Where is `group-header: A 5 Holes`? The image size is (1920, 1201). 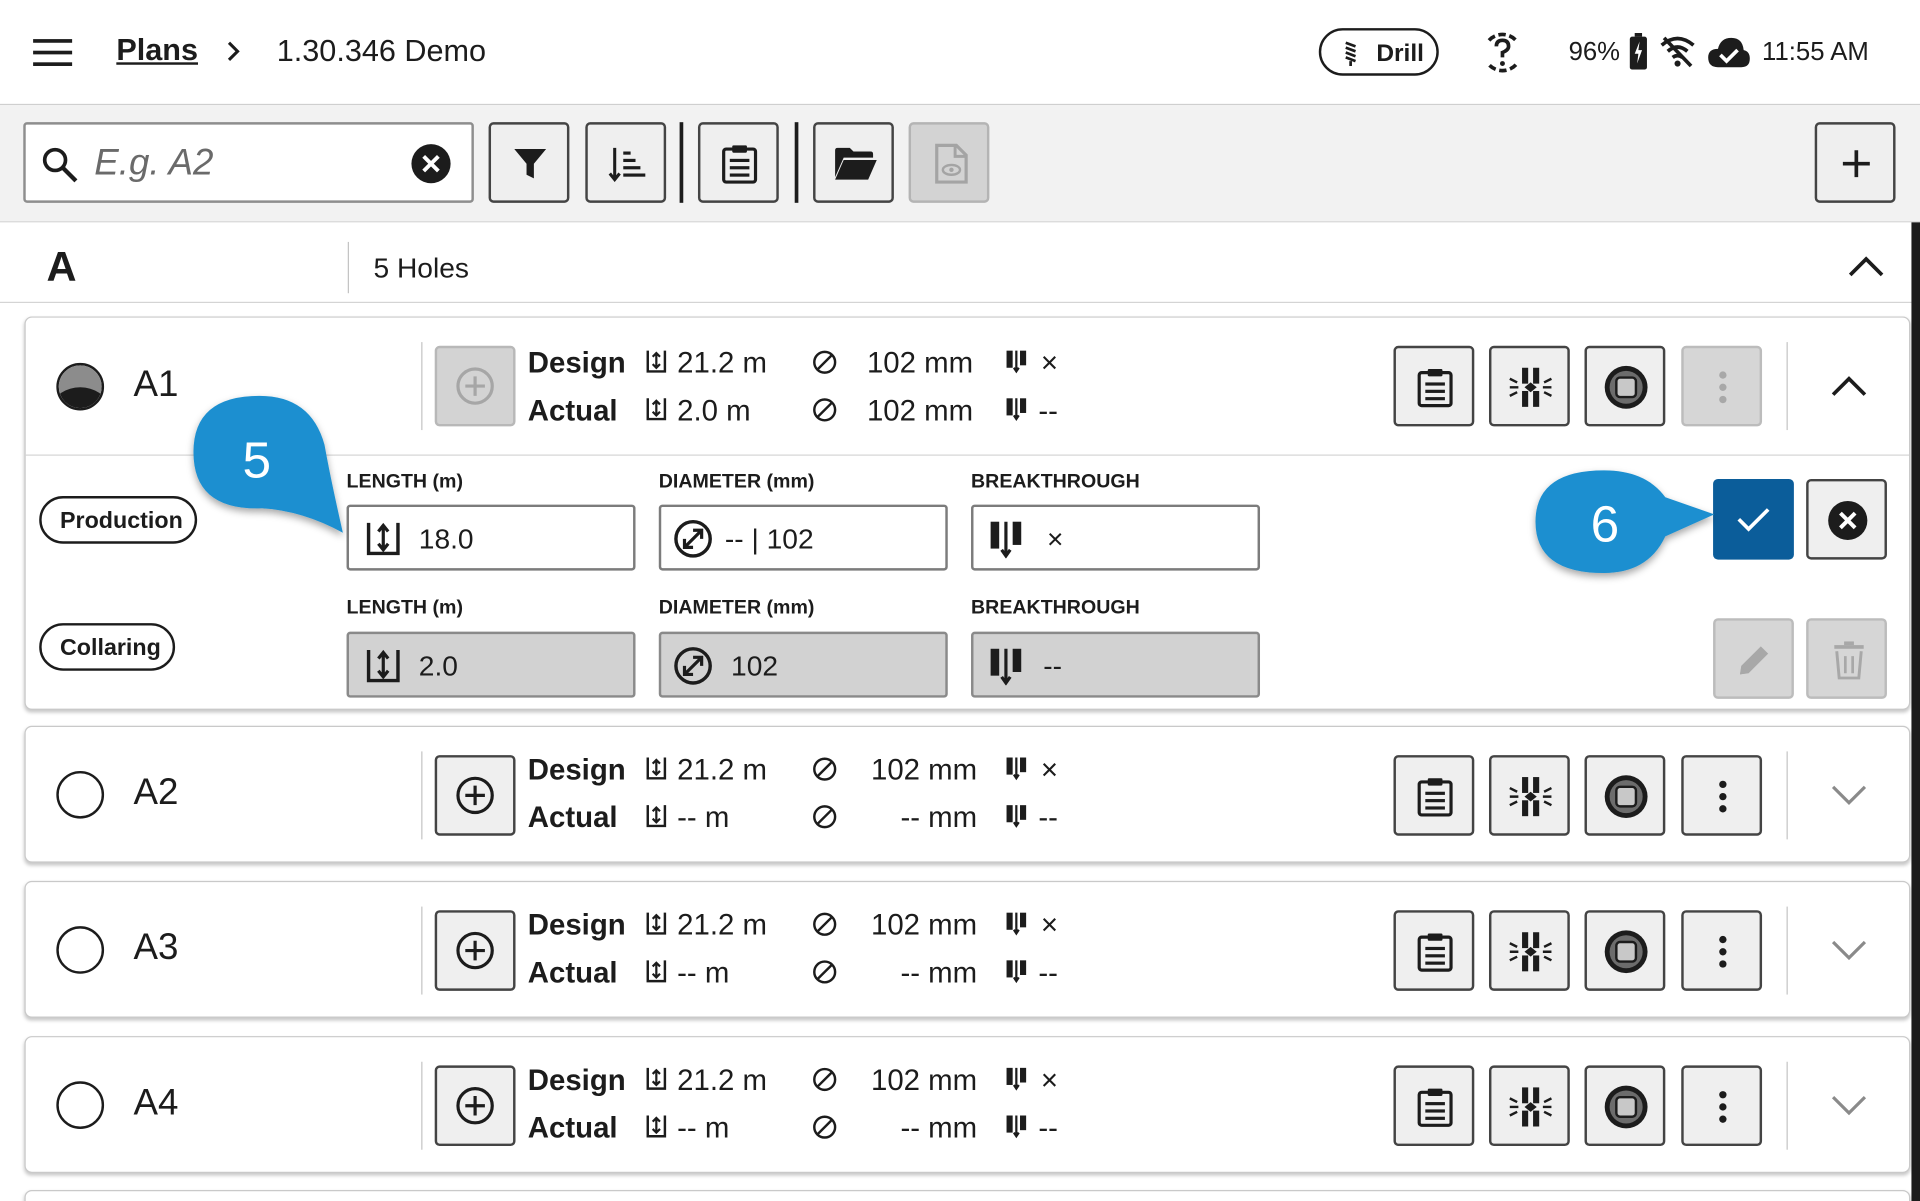
group-header: A 5 Holes is located at coordinates (960, 268).